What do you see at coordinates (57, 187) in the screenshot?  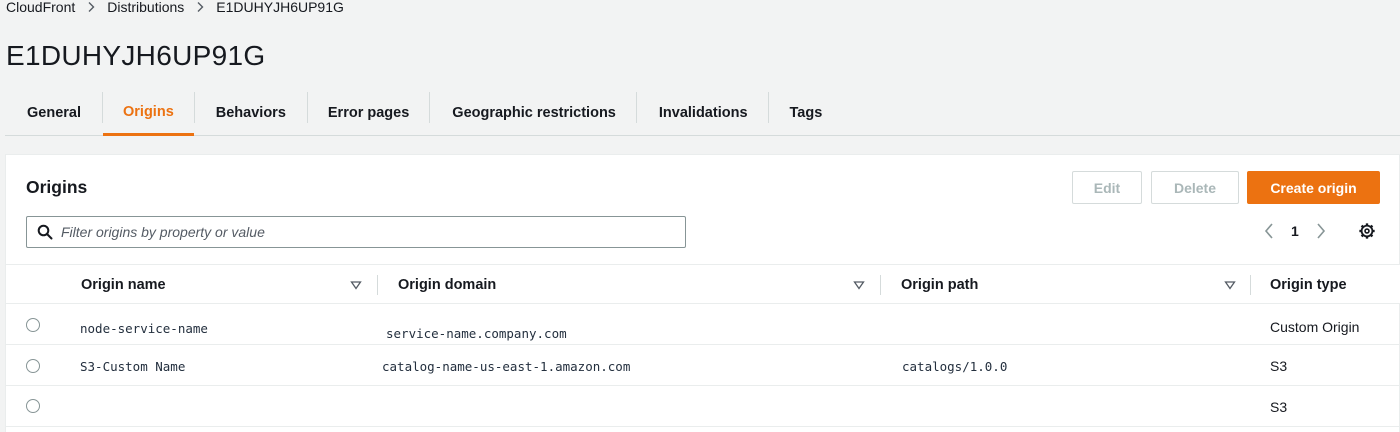 I see `origins-panel-title: Origins` at bounding box center [57, 187].